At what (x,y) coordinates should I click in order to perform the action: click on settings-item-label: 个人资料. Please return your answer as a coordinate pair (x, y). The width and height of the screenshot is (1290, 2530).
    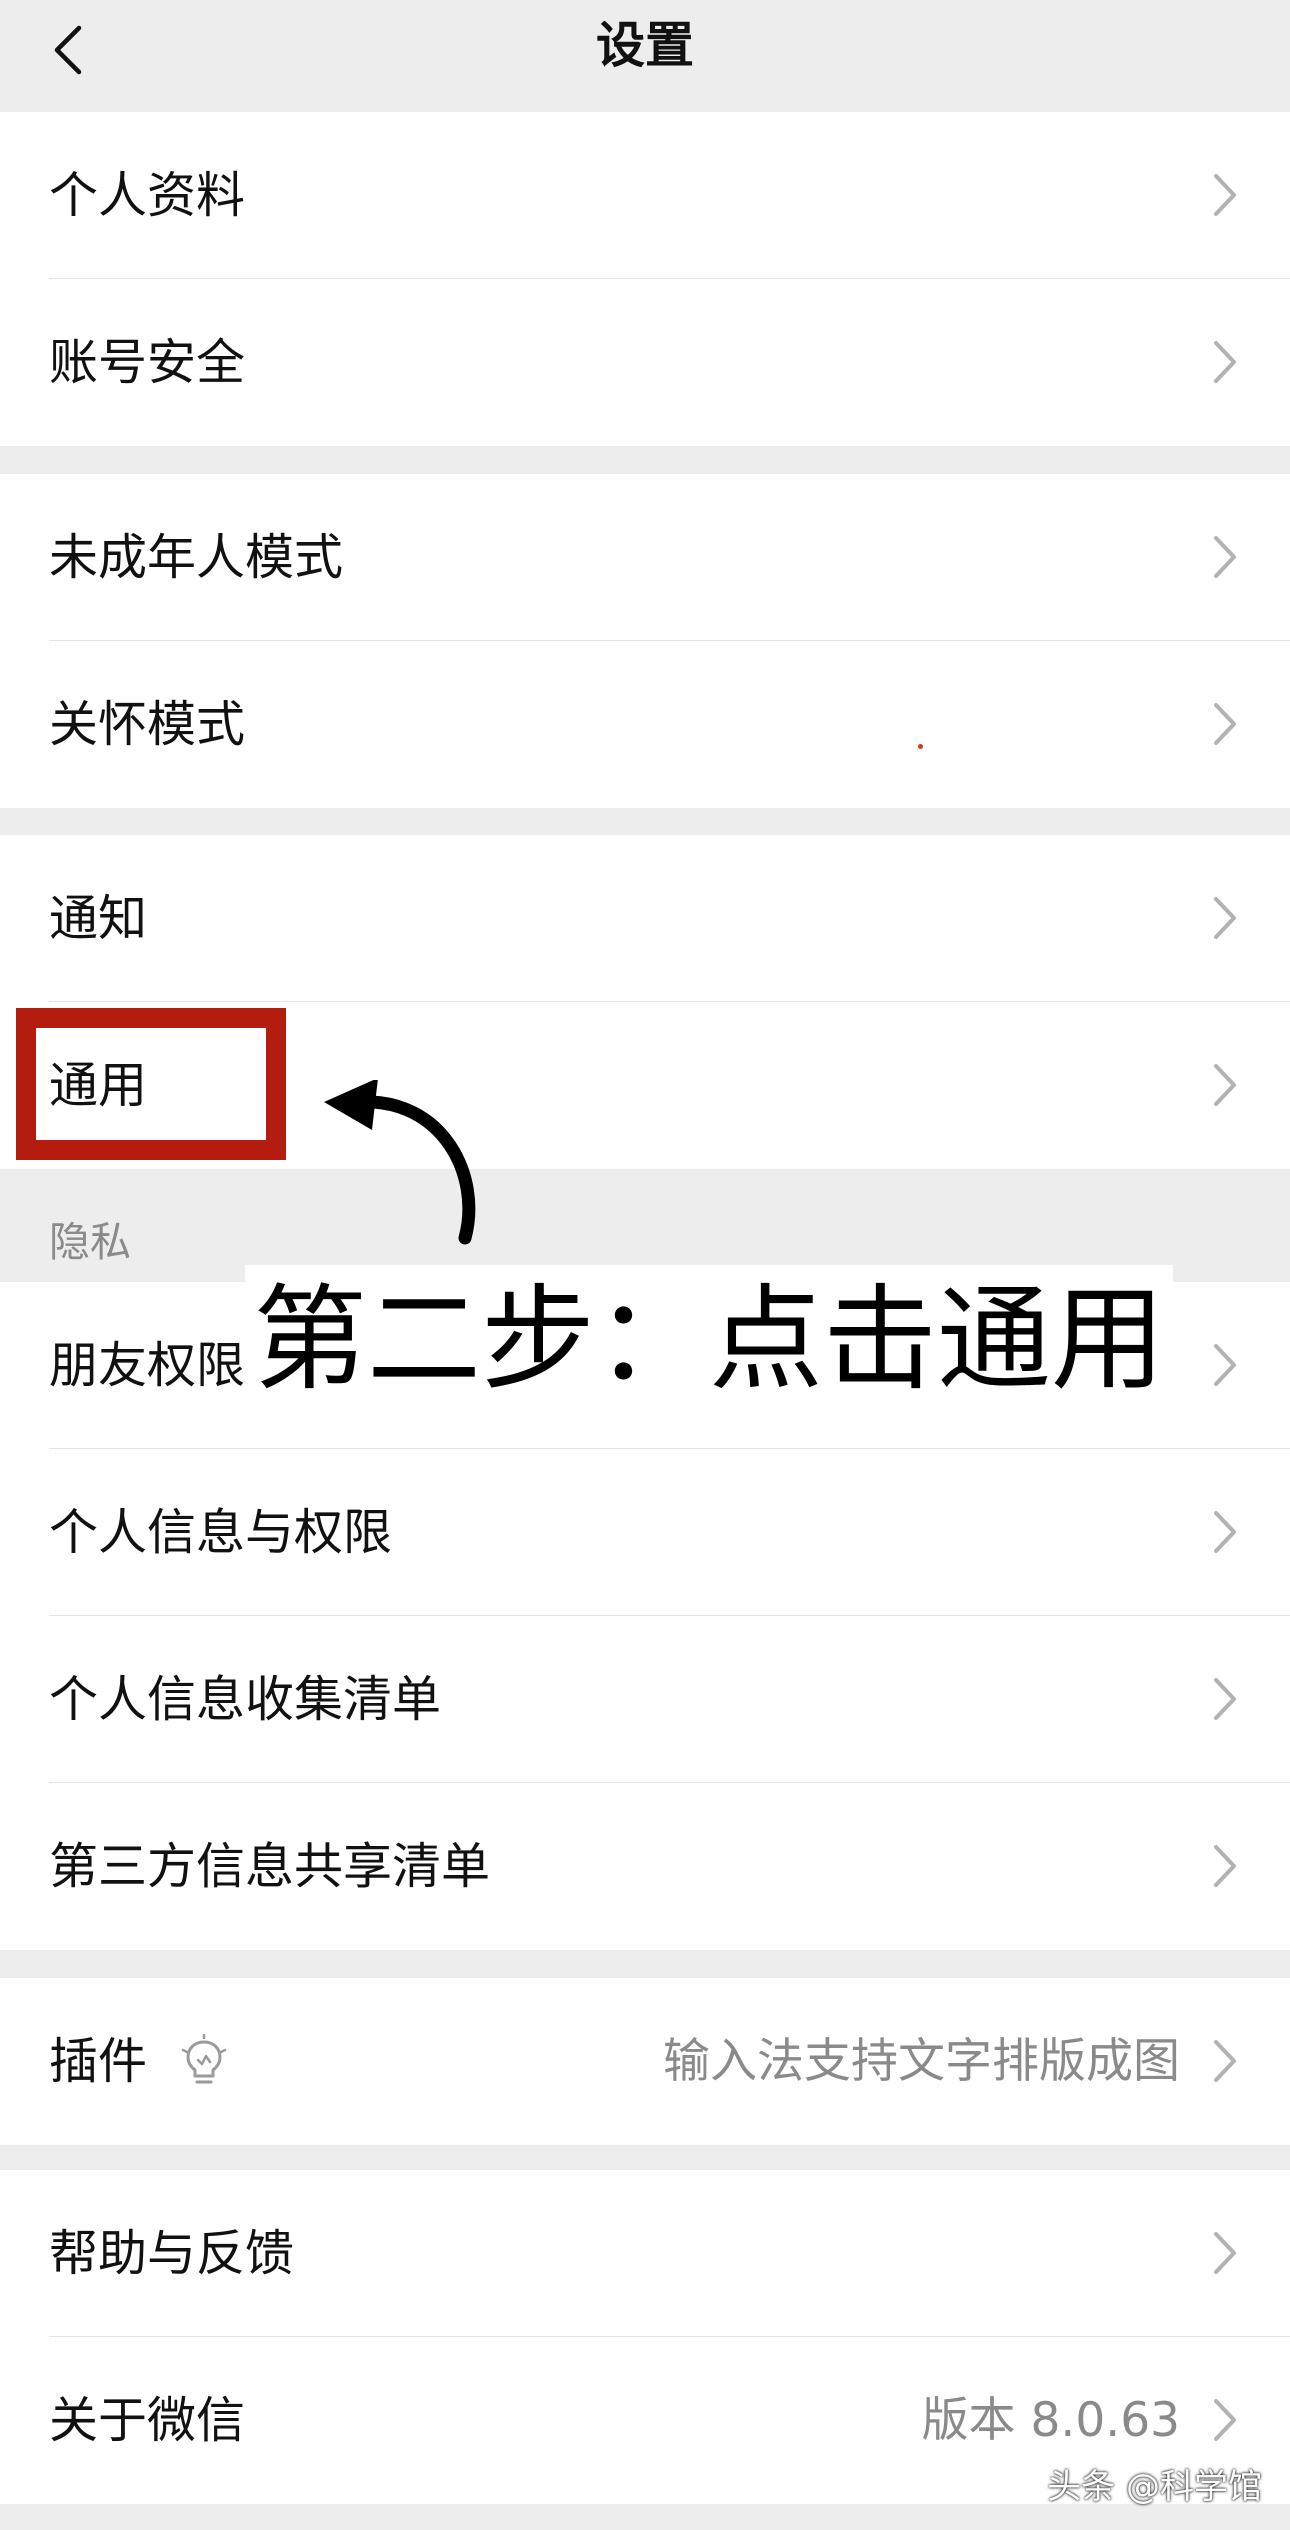
    Looking at the image, I should click on (147, 195).